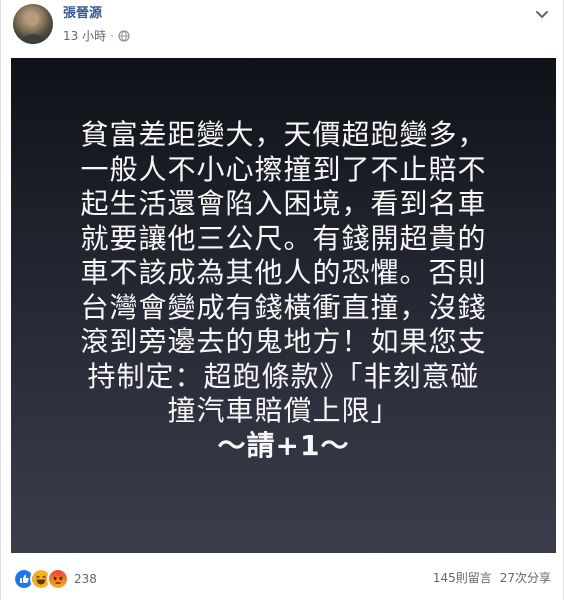 The height and width of the screenshot is (600, 564). Describe the element at coordinates (82, 14) in the screenshot. I see `author-name: 張晉源` at that location.